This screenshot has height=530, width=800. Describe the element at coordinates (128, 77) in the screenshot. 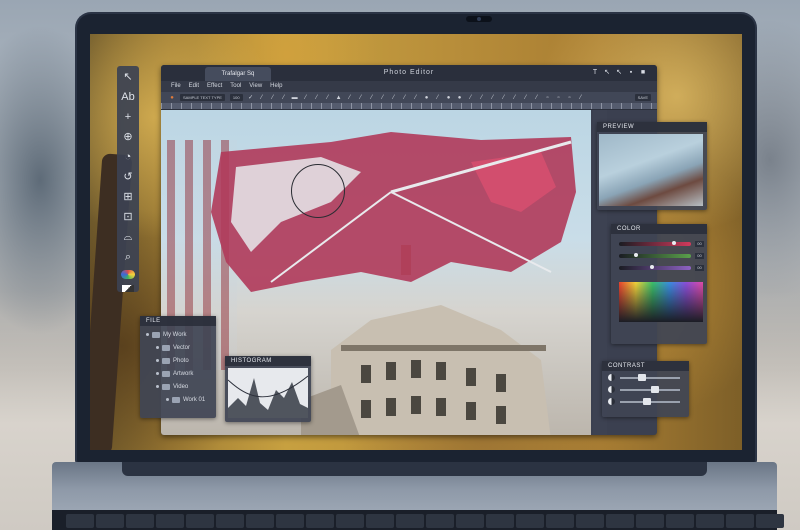

I see `select-arrow-icon: ↖` at that location.